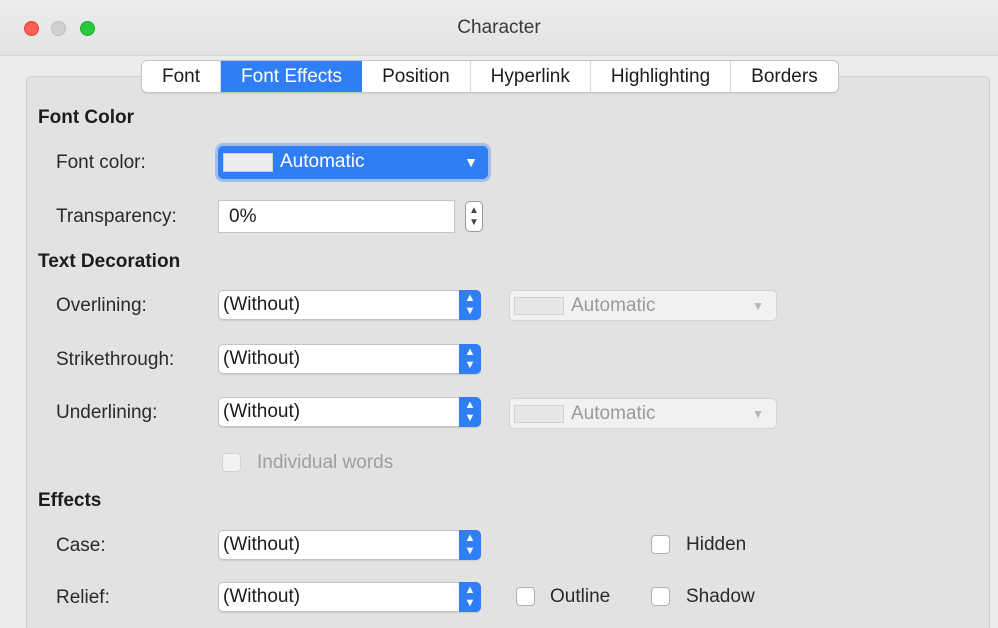  I want to click on underlining-label: Underlining:, so click(107, 412).